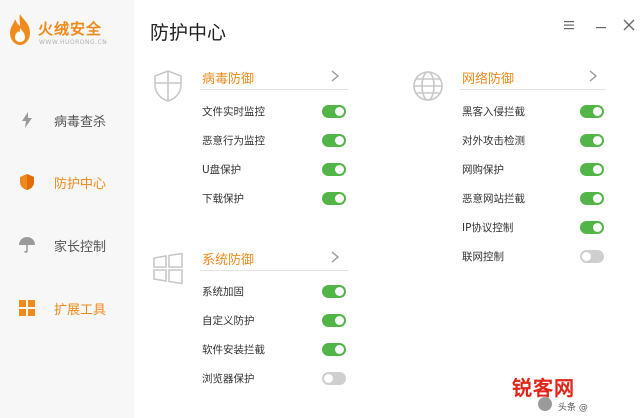 Image resolution: width=640 pixels, height=418 pixels. I want to click on setting-label: 恶意行为监控, so click(233, 141).